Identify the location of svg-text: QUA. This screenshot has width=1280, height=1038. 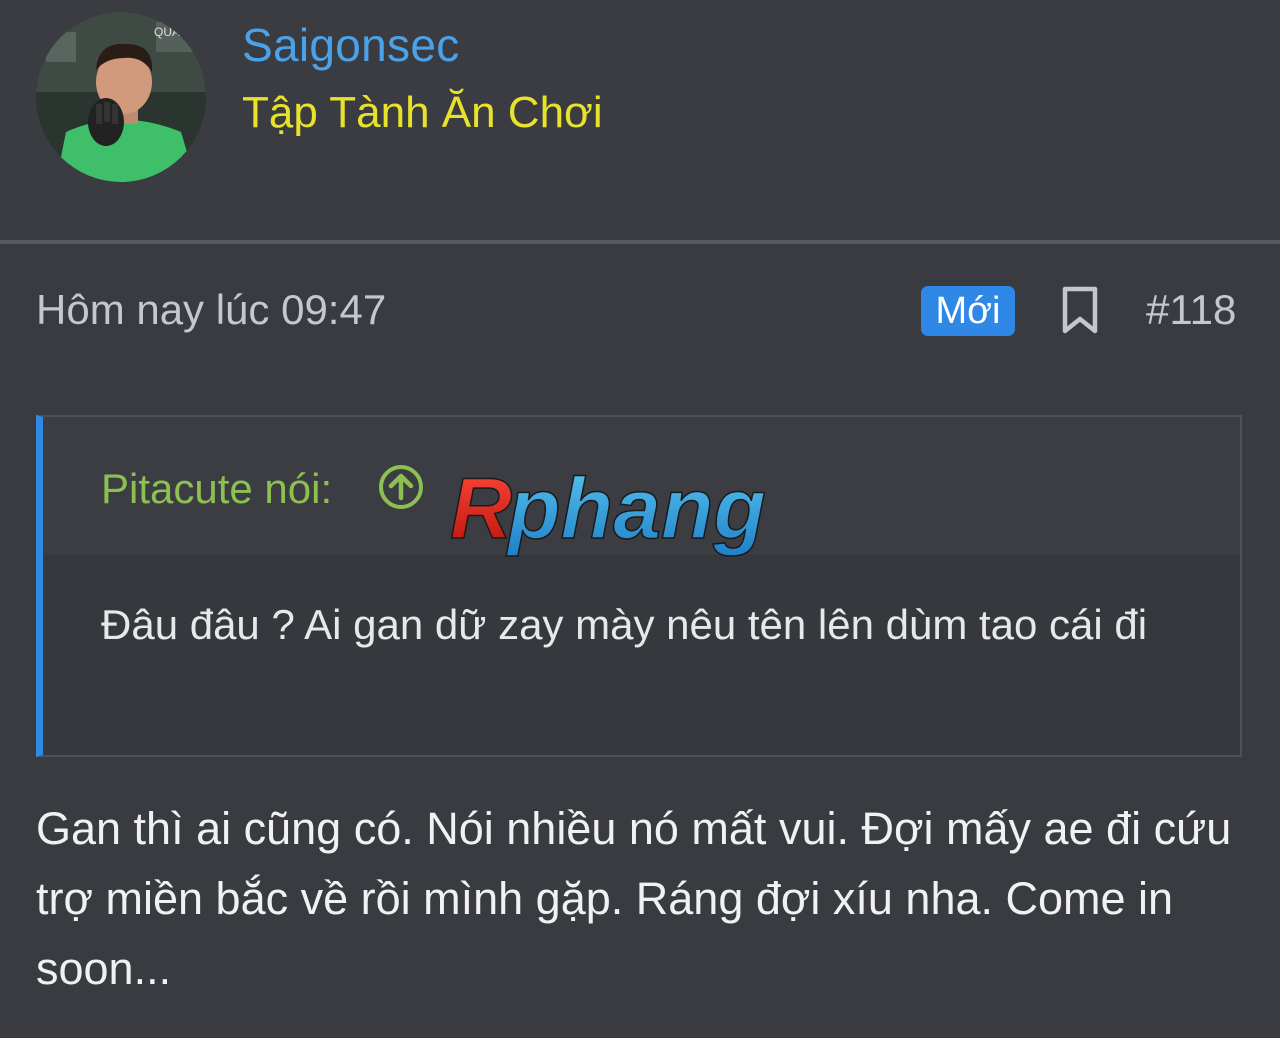
(167, 32).